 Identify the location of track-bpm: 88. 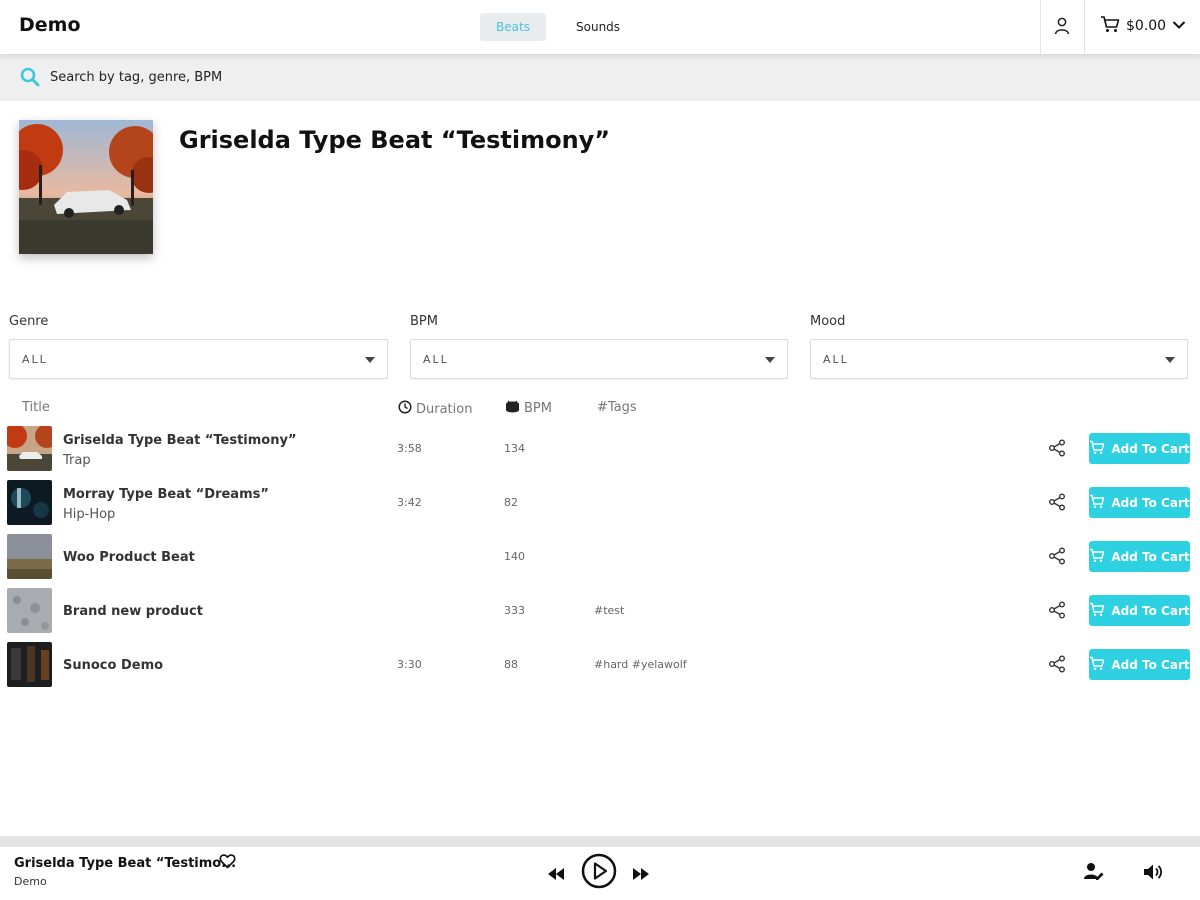
(511, 664).